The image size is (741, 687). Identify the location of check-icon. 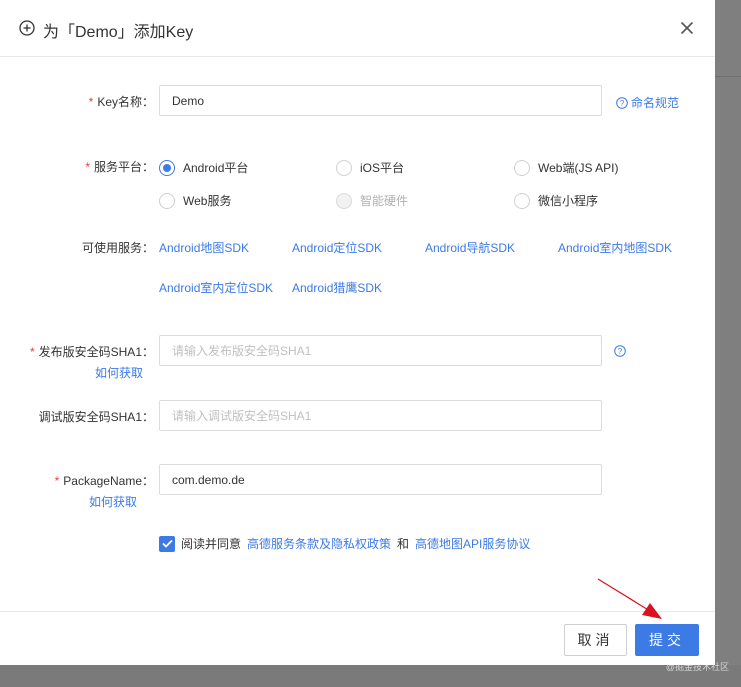
(167, 543).